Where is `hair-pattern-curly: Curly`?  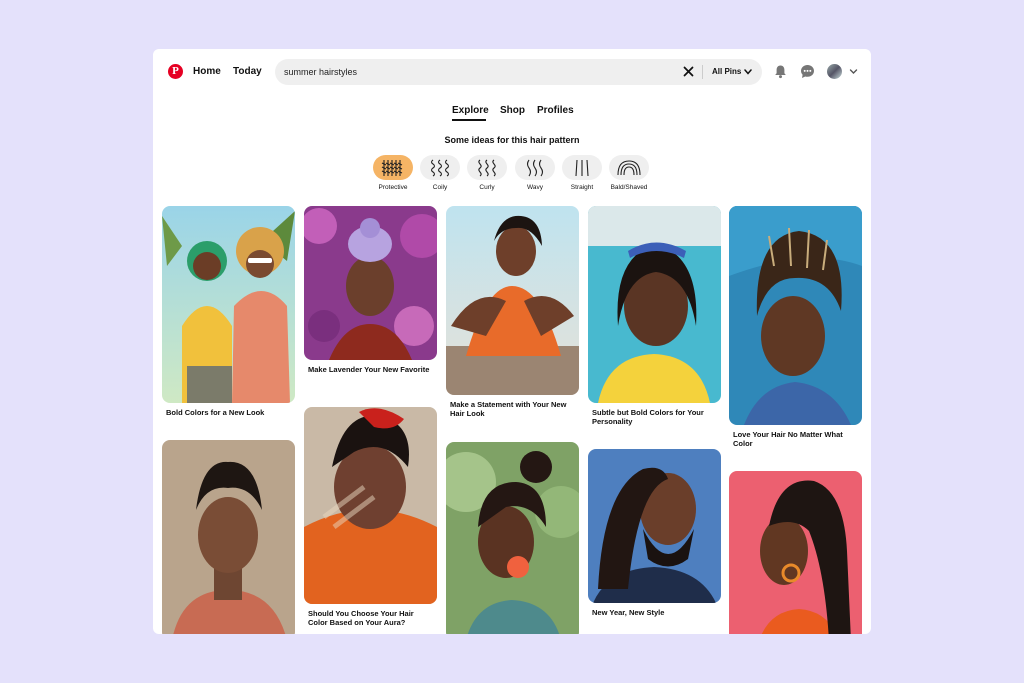 hair-pattern-curly: Curly is located at coordinates (487, 173).